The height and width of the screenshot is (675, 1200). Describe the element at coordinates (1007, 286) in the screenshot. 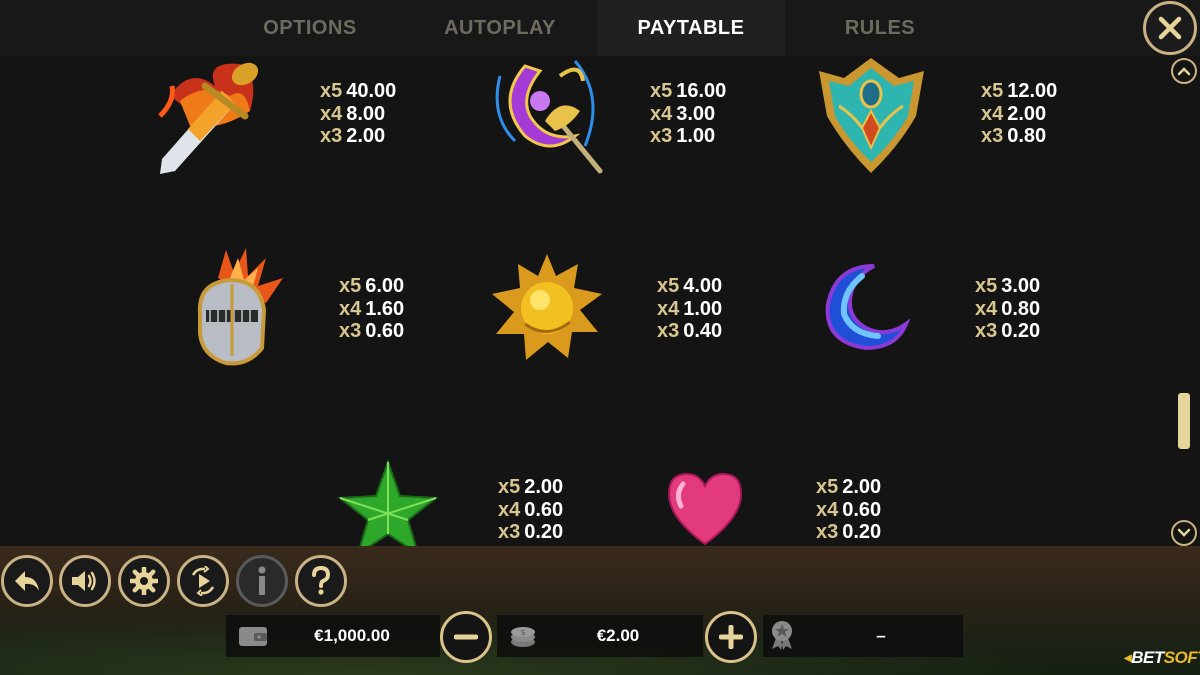

I see `payout-row: x5 3.00` at that location.